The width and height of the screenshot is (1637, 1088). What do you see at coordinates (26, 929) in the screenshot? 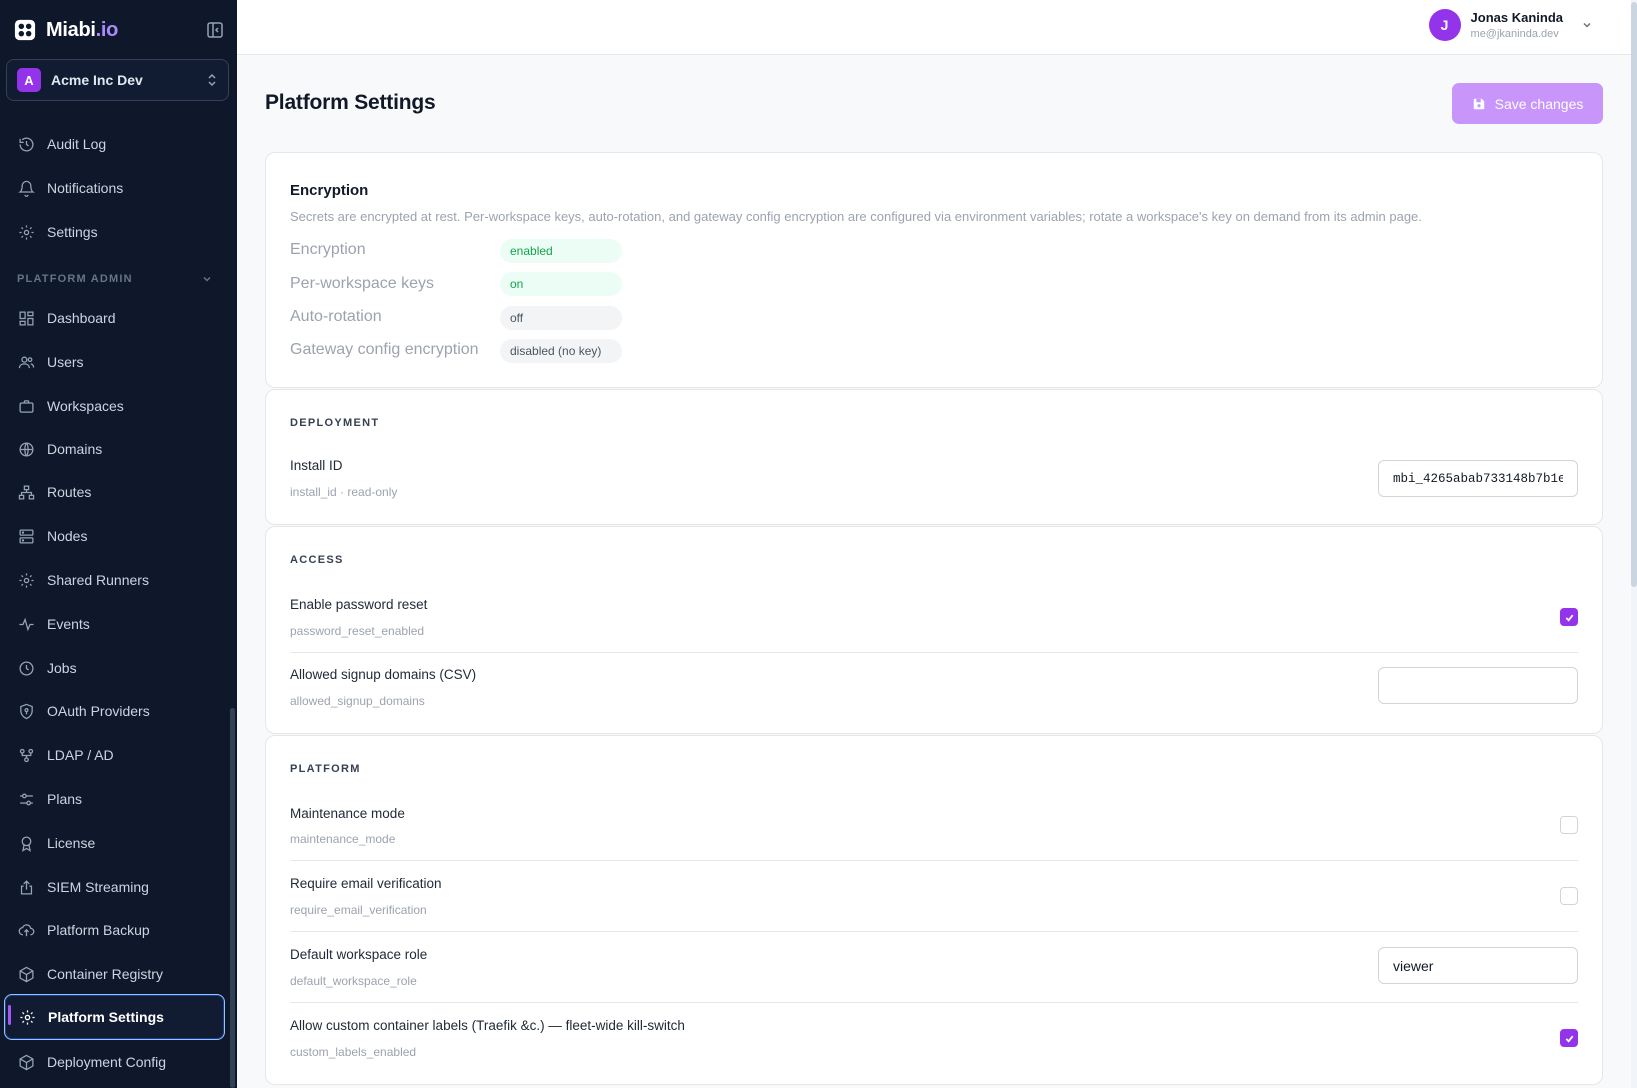
I see `cloud-upload-icon` at bounding box center [26, 929].